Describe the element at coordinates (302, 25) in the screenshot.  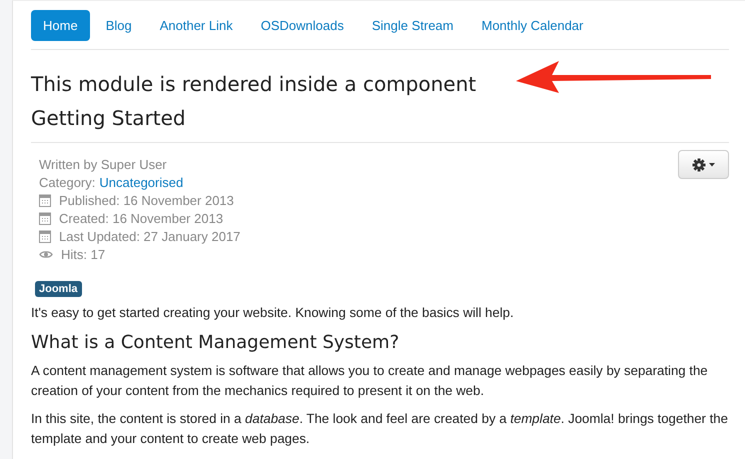
I see `nav-tab: OSDownloads` at that location.